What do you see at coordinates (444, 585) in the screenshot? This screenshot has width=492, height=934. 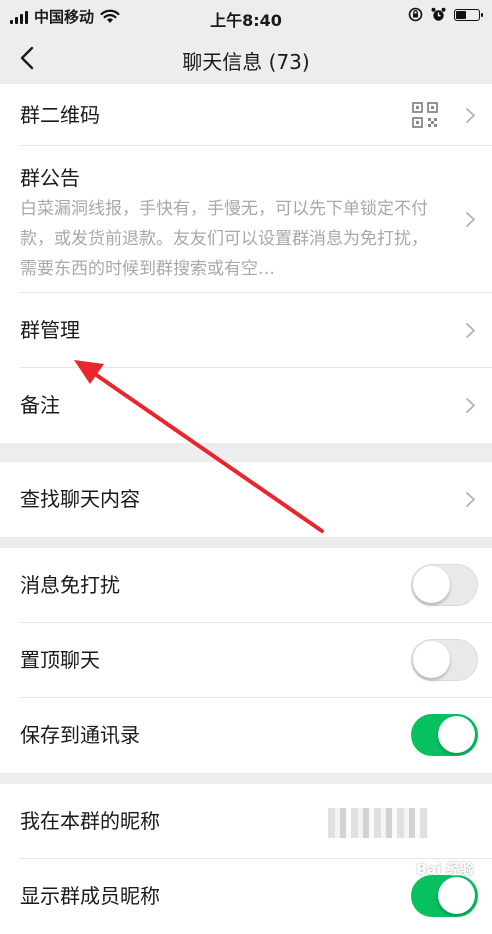 I see `mute-toggle` at bounding box center [444, 585].